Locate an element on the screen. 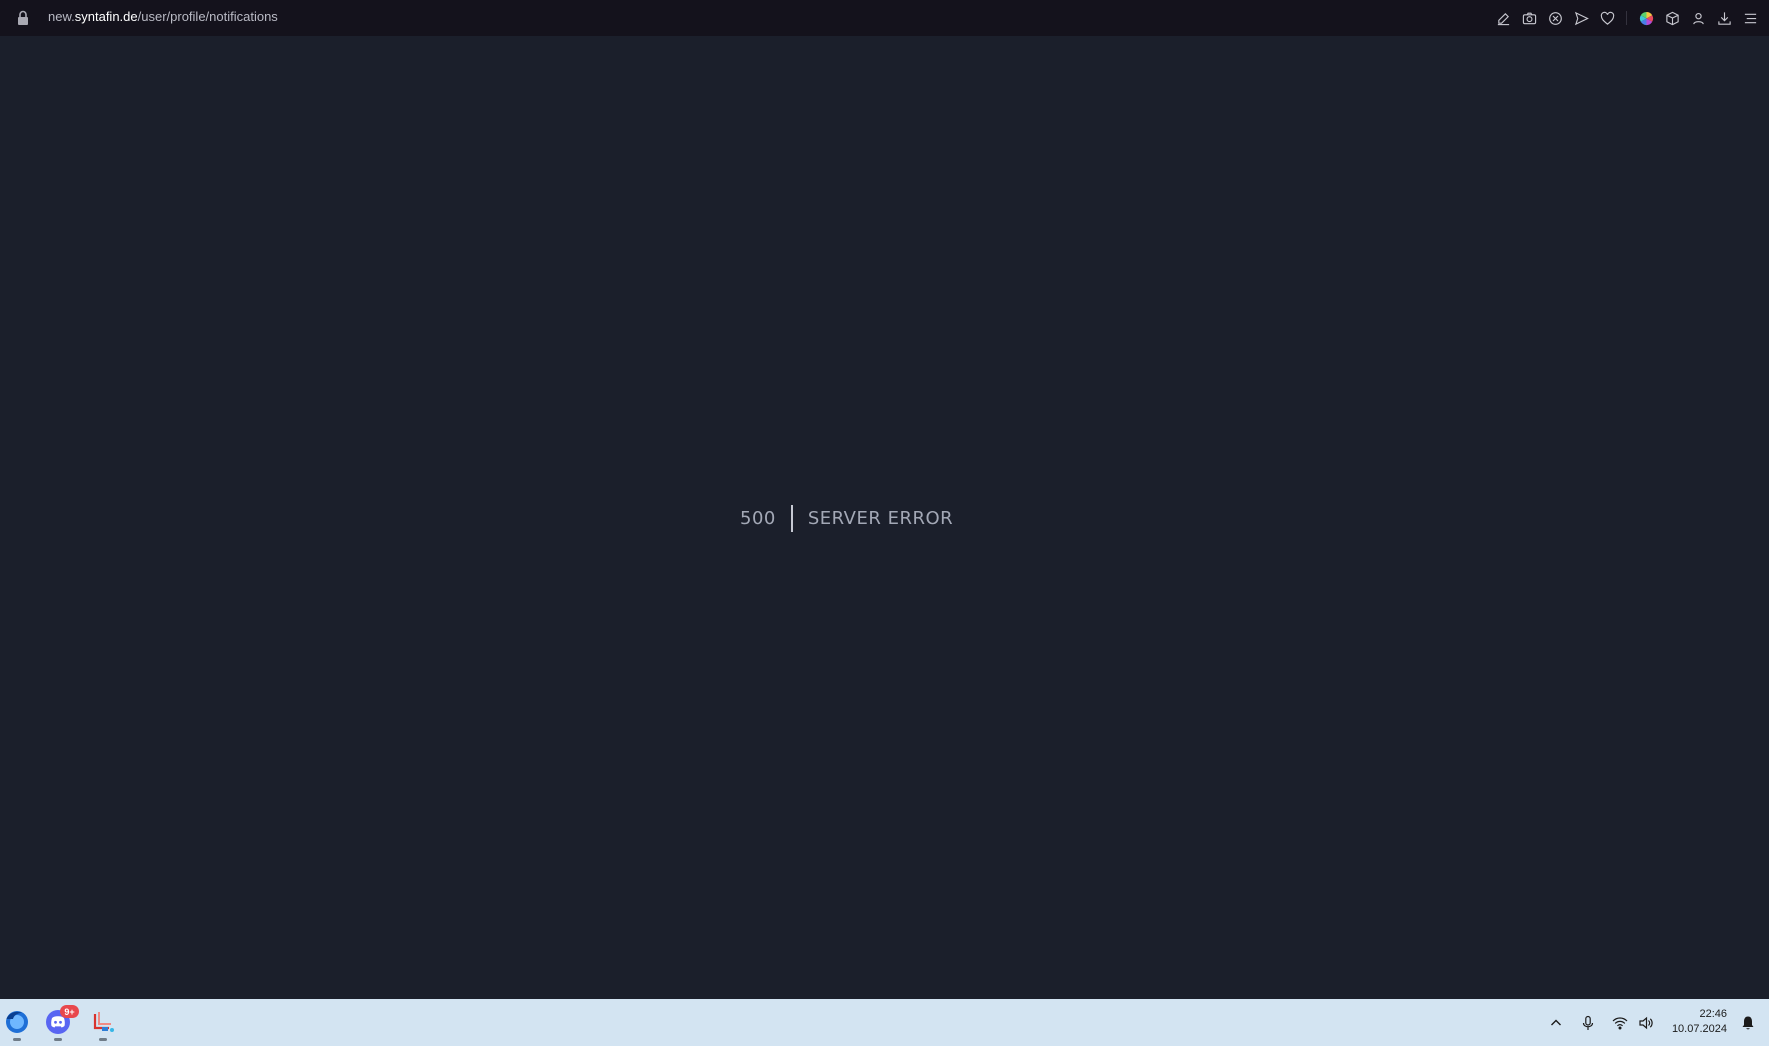  lock-icon is located at coordinates (23, 18).